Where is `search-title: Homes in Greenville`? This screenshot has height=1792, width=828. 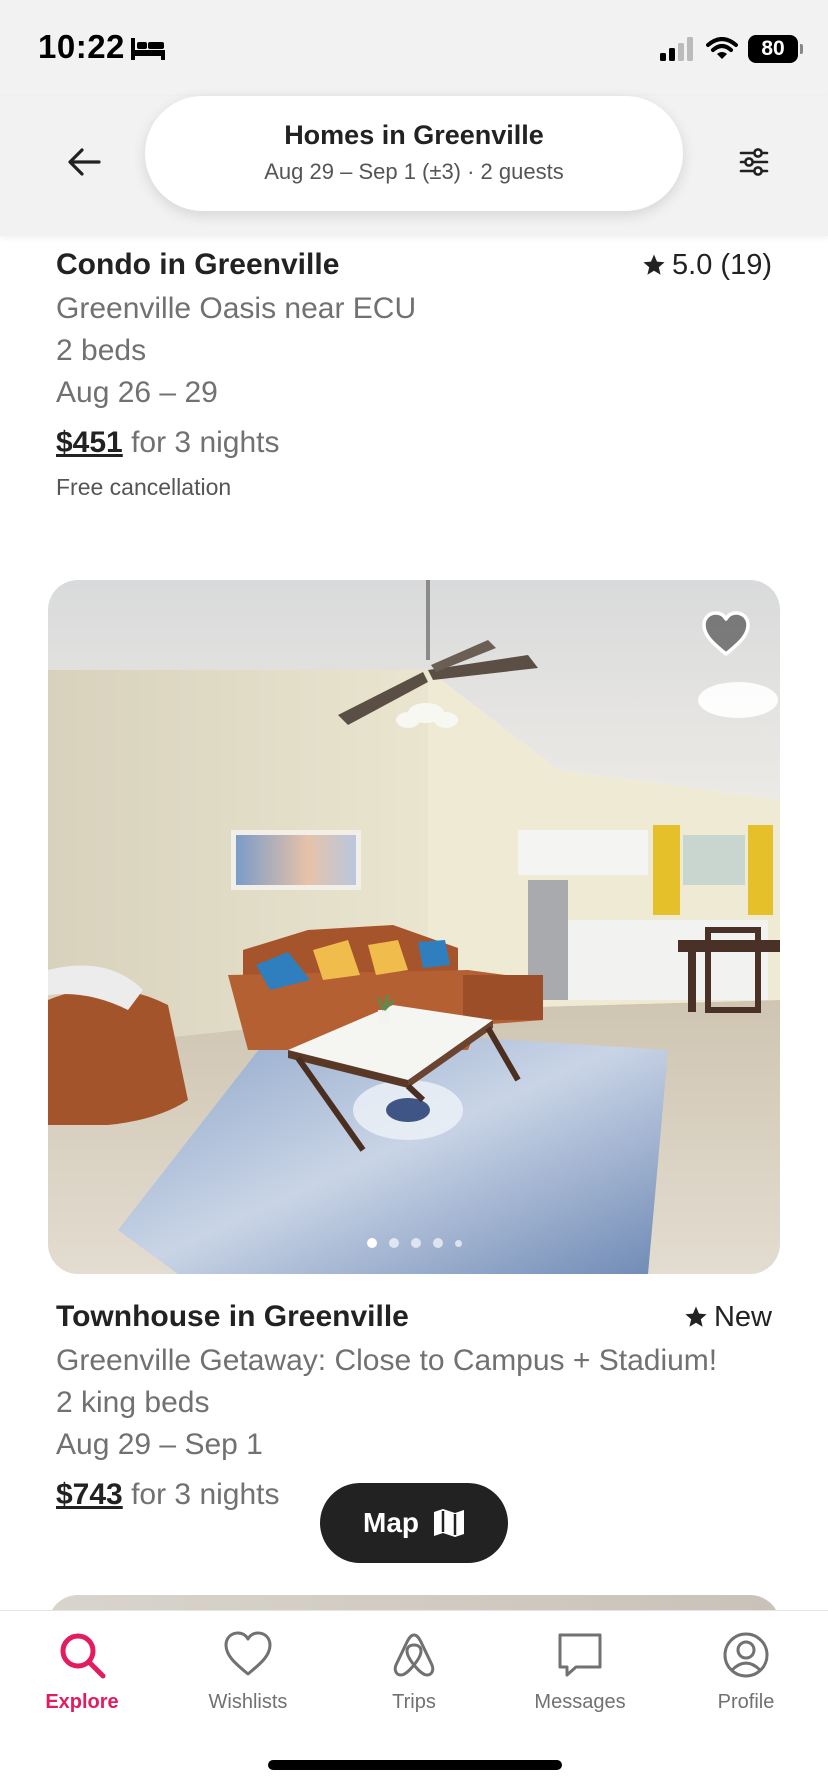
search-title: Homes in Greenville is located at coordinates (414, 135).